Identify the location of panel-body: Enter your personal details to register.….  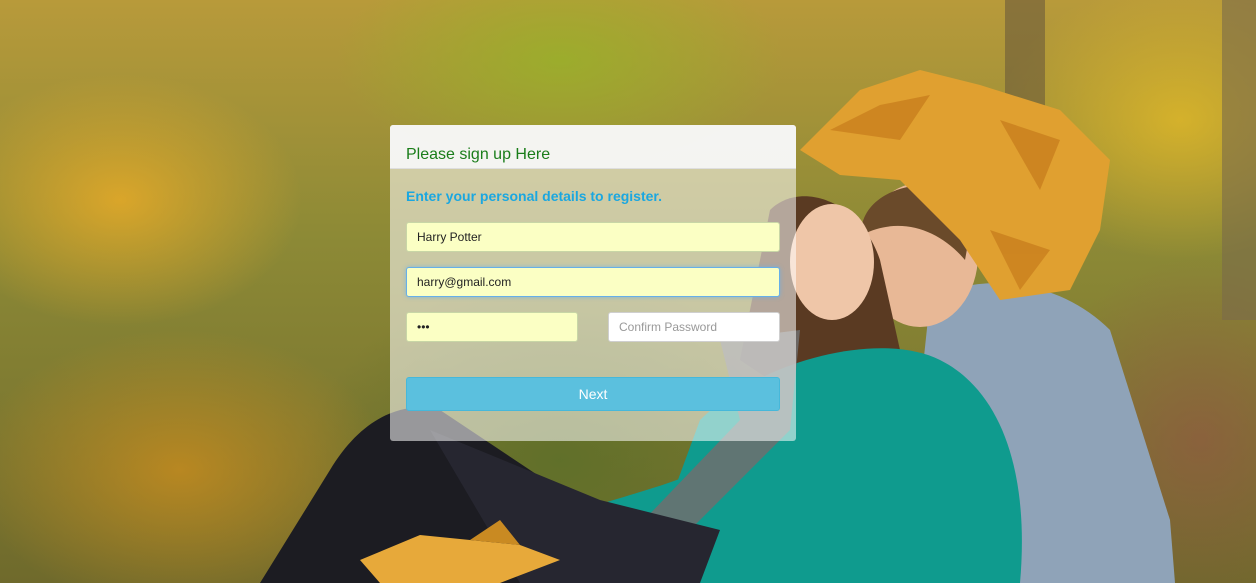
(593, 290).